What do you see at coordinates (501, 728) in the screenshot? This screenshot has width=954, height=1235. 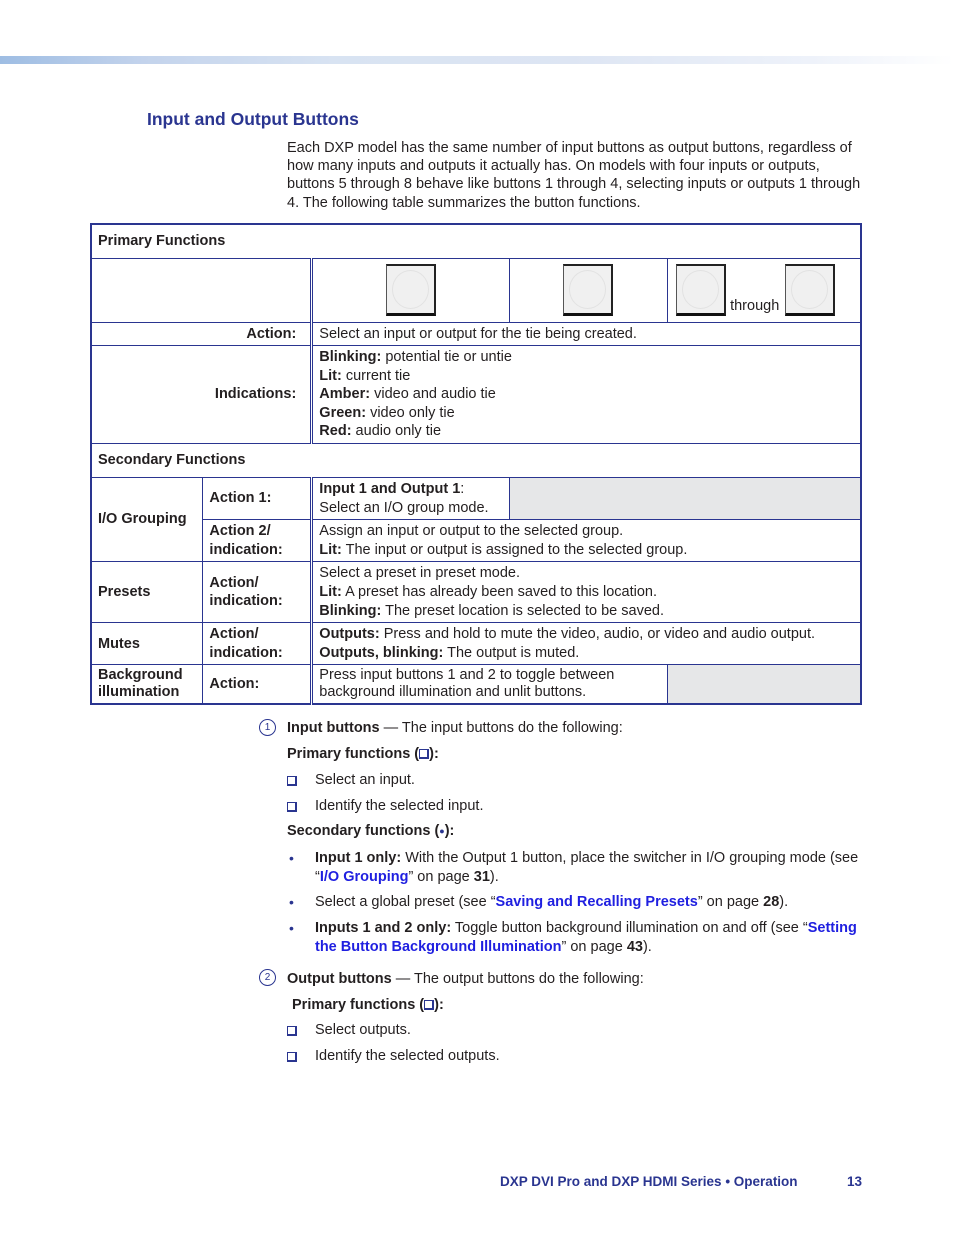 I see `input-buttons-desc: — The input buttons do the following:` at bounding box center [501, 728].